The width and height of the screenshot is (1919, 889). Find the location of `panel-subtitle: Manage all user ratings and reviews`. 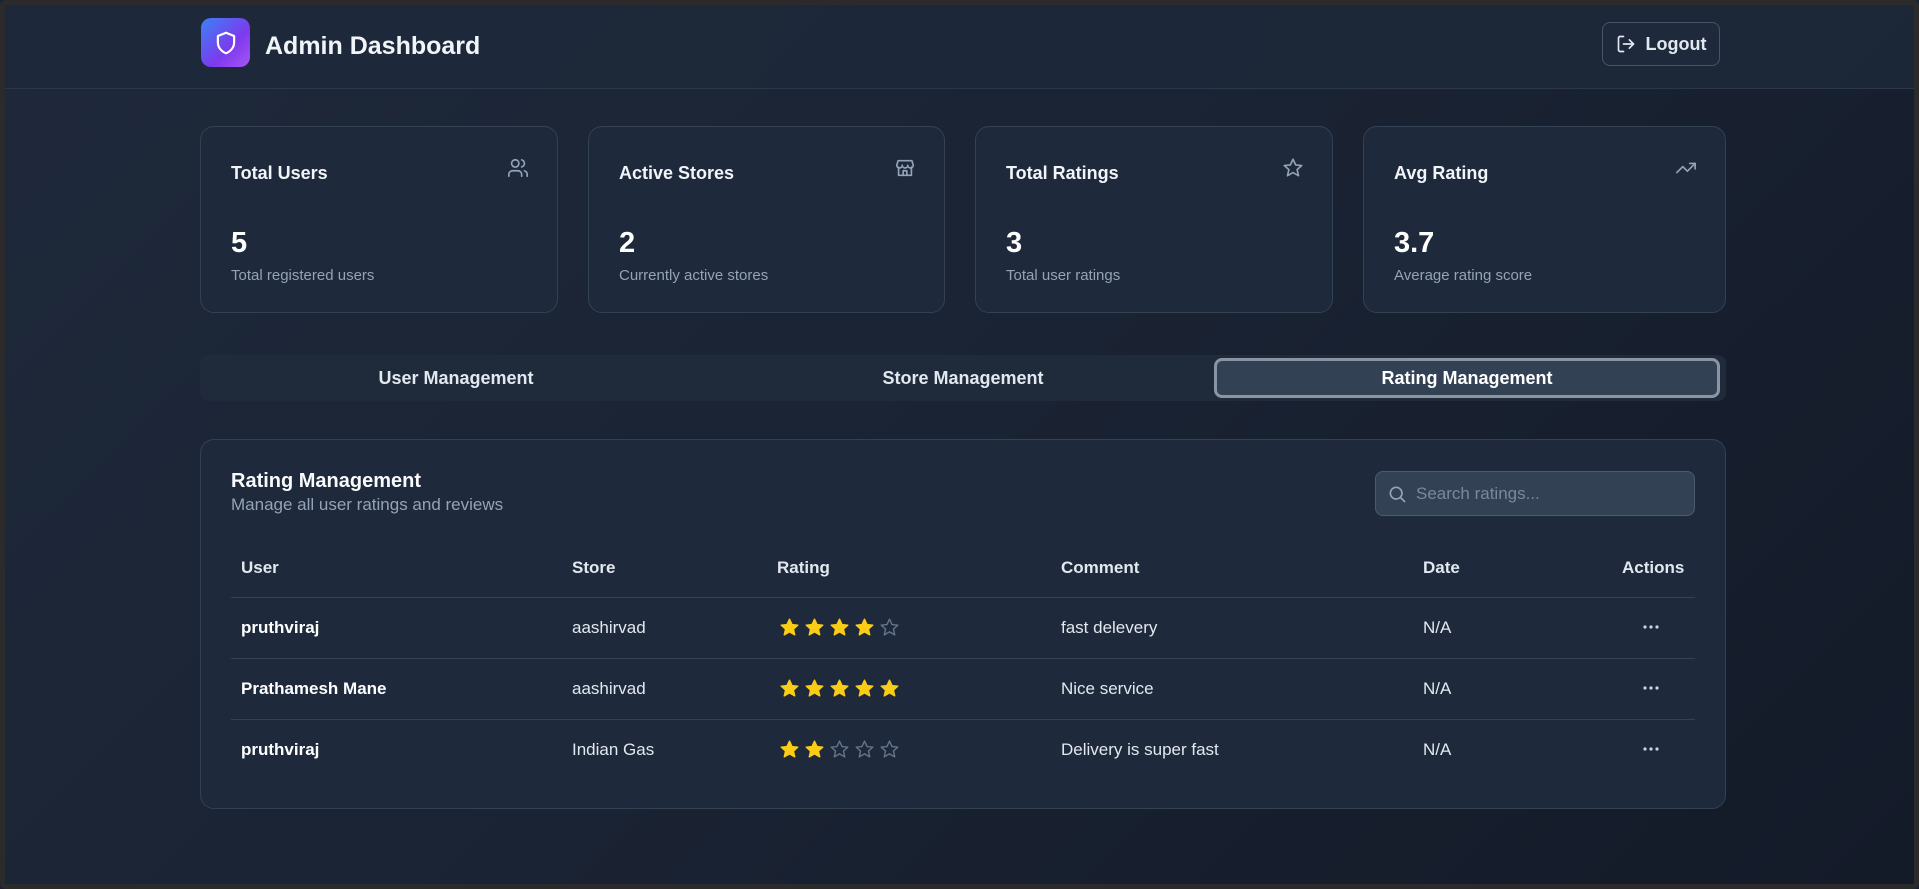

panel-subtitle: Manage all user ratings and reviews is located at coordinates (367, 504).